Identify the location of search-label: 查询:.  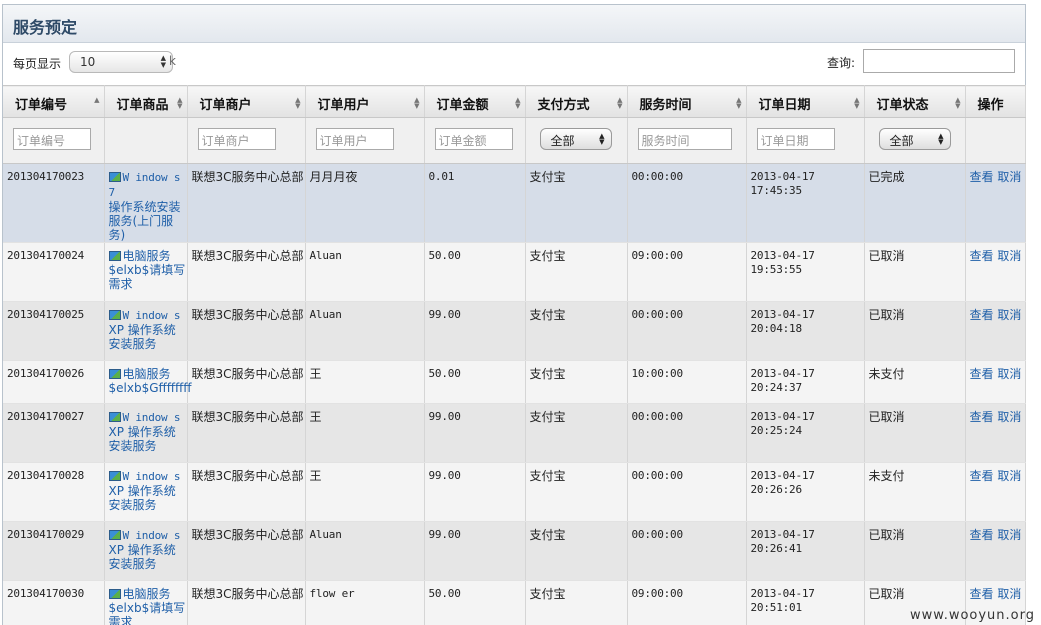
(841, 63).